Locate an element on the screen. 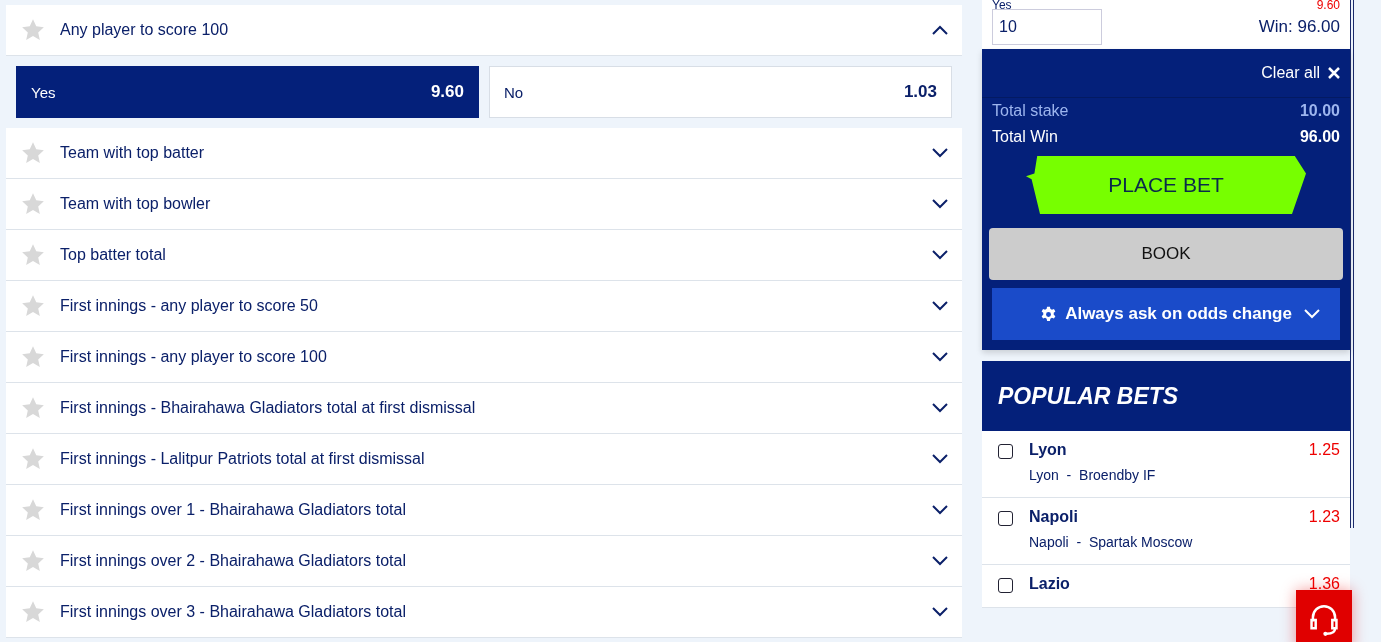 The height and width of the screenshot is (642, 1381). place-bet-button: PLACE BET is located at coordinates (1166, 185).